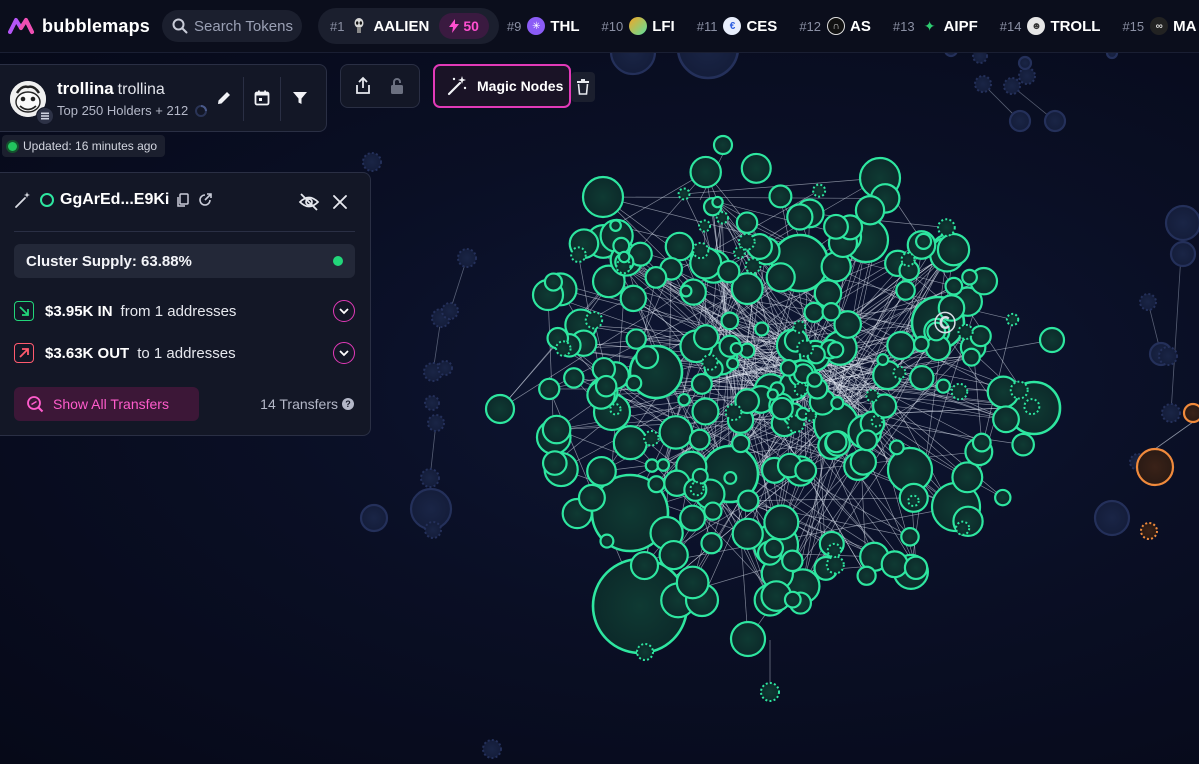 The image size is (1199, 764). What do you see at coordinates (1159, 26) in the screenshot?
I see `ticker-item-ma: #15 ∞ MA` at bounding box center [1159, 26].